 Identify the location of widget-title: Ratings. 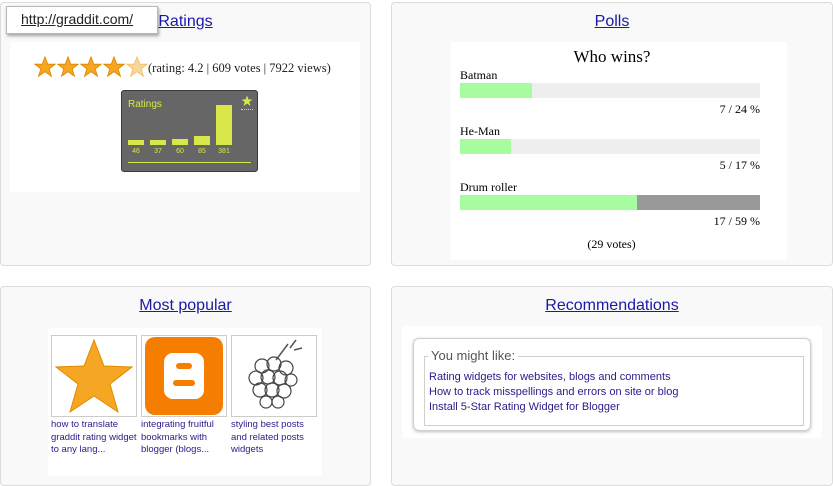
(145, 104).